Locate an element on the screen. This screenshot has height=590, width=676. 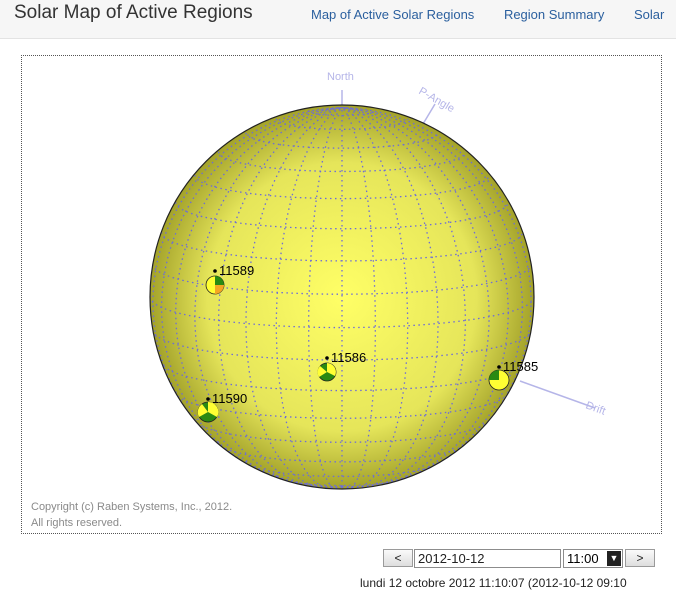
previous-date-button: < is located at coordinates (398, 558).